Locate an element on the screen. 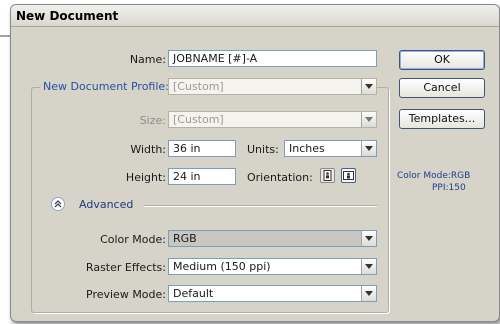 The image size is (500, 324). landscape-orientation-button is located at coordinates (348, 175).